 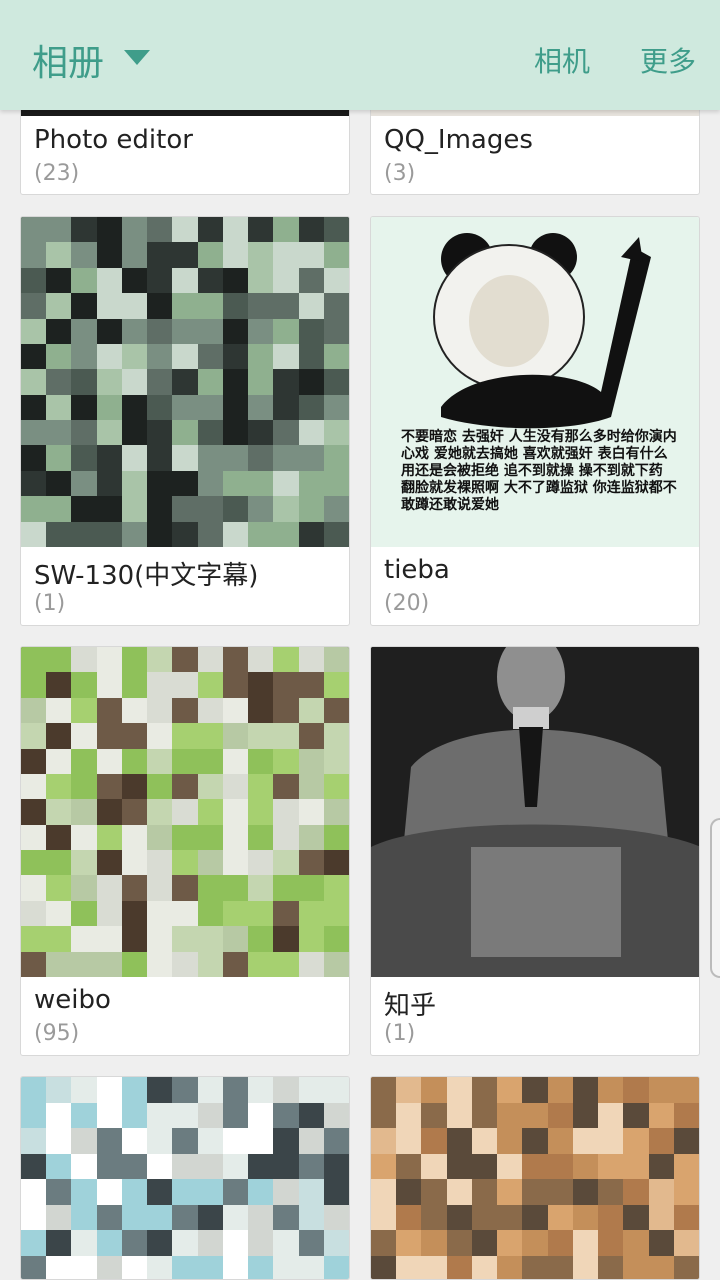 I want to click on more-button: 更多, so click(x=668, y=60).